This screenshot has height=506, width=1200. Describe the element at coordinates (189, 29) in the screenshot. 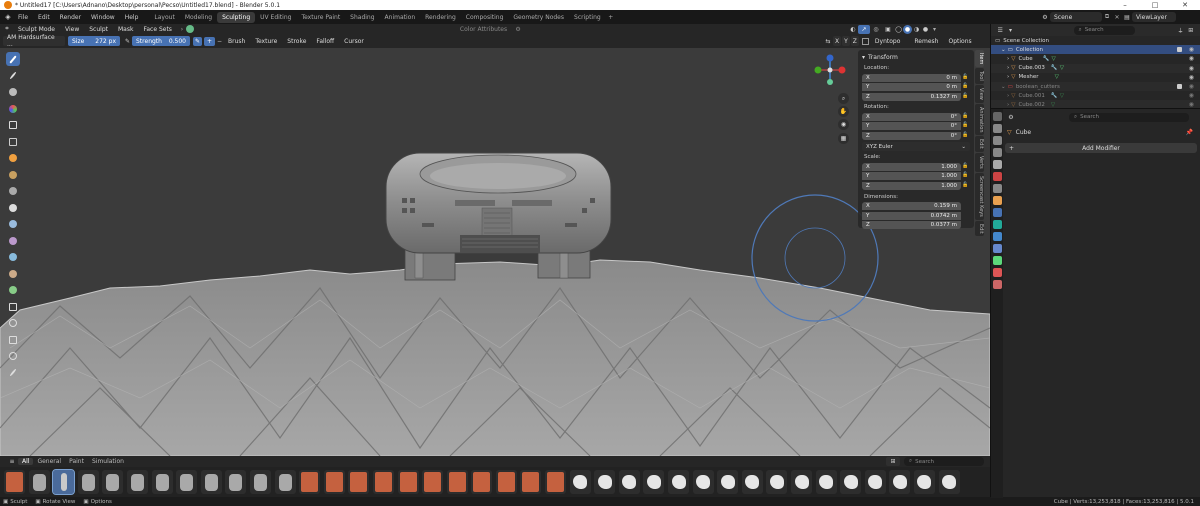

I see `colorize-icon` at that location.